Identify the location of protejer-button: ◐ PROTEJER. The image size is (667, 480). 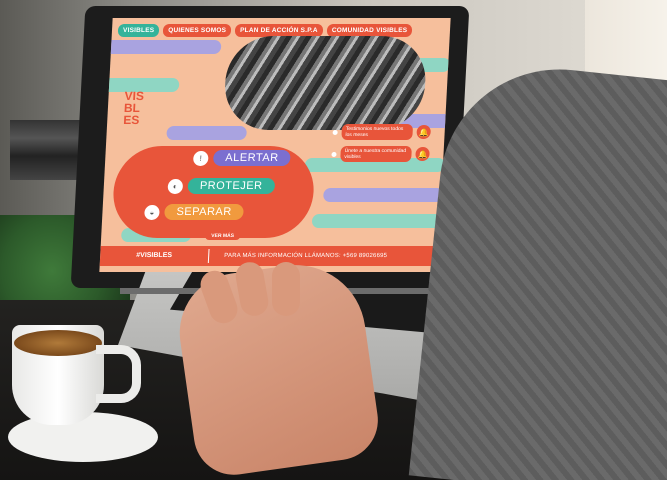
(221, 186).